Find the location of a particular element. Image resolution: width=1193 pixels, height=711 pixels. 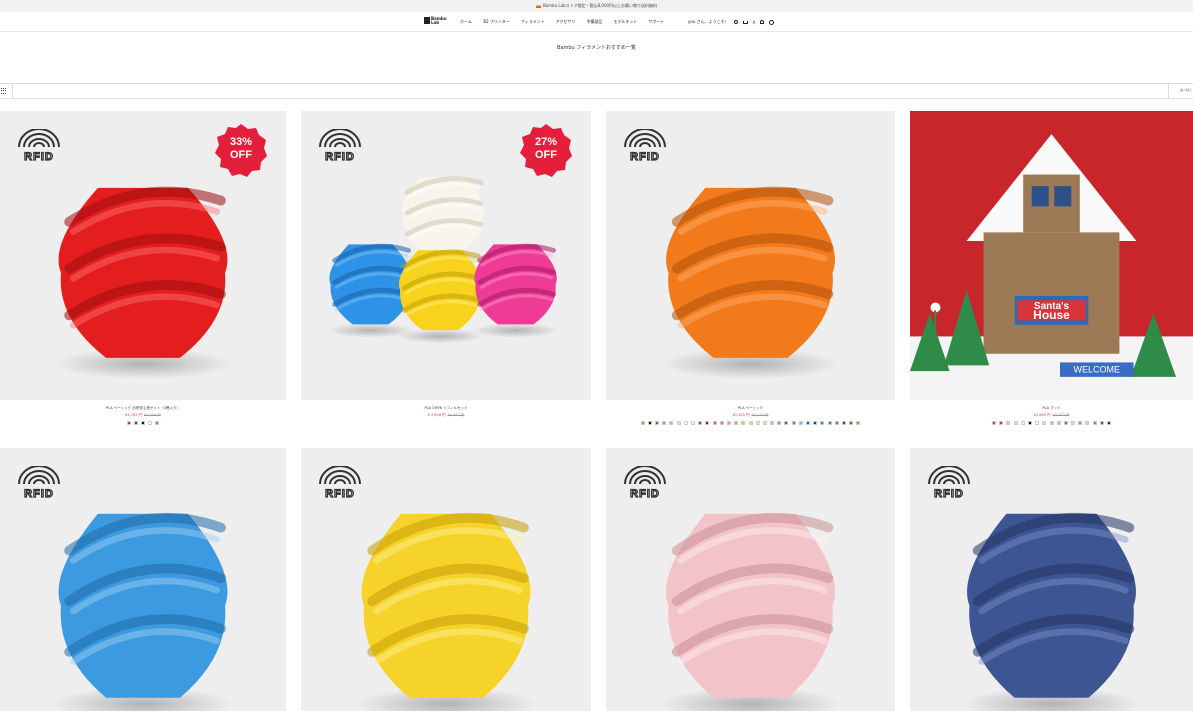

logo: Bambu Lab is located at coordinates (438, 20).